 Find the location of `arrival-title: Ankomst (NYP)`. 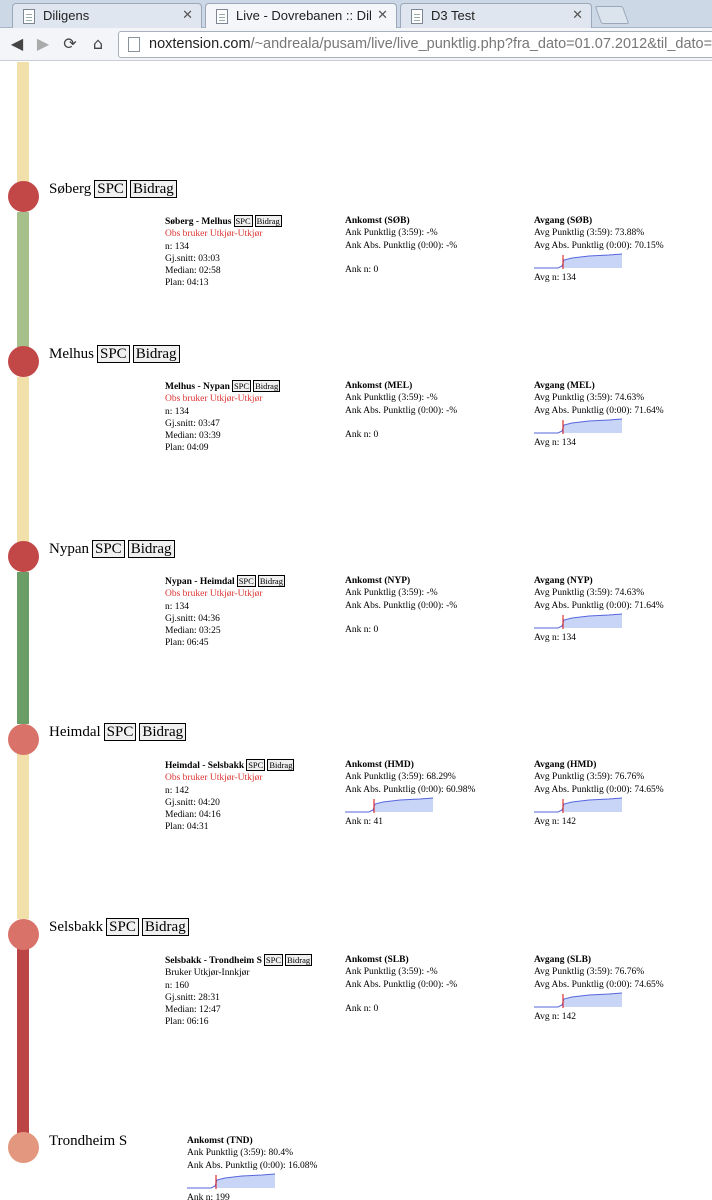

arrival-title: Ankomst (NYP) is located at coordinates (378, 581).